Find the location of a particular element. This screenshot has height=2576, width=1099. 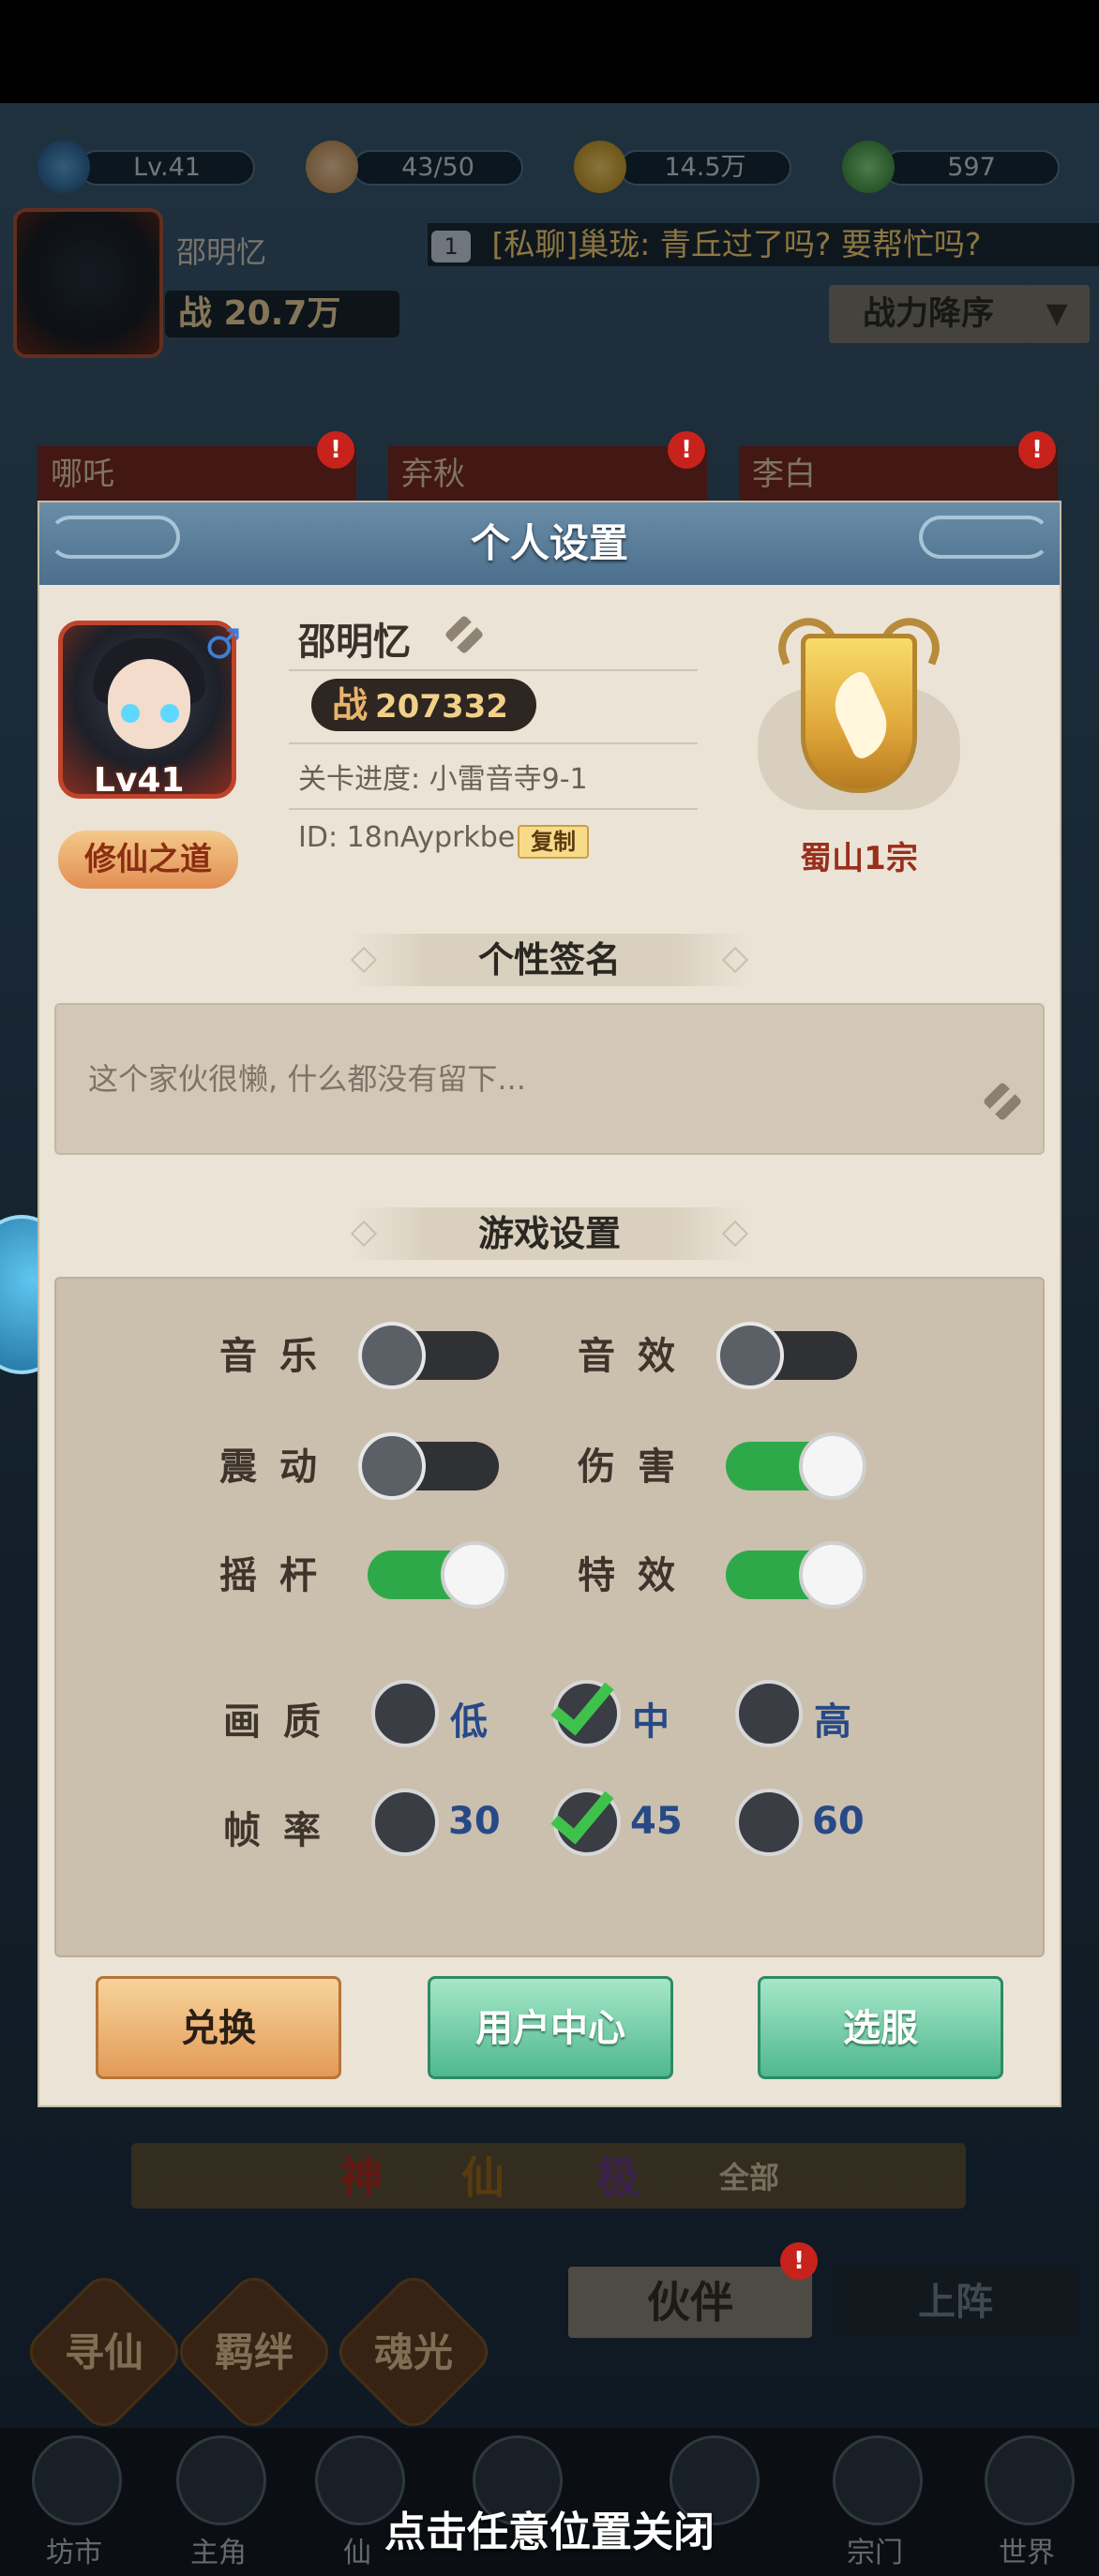

edit-signature-icon is located at coordinates (1002, 1101).